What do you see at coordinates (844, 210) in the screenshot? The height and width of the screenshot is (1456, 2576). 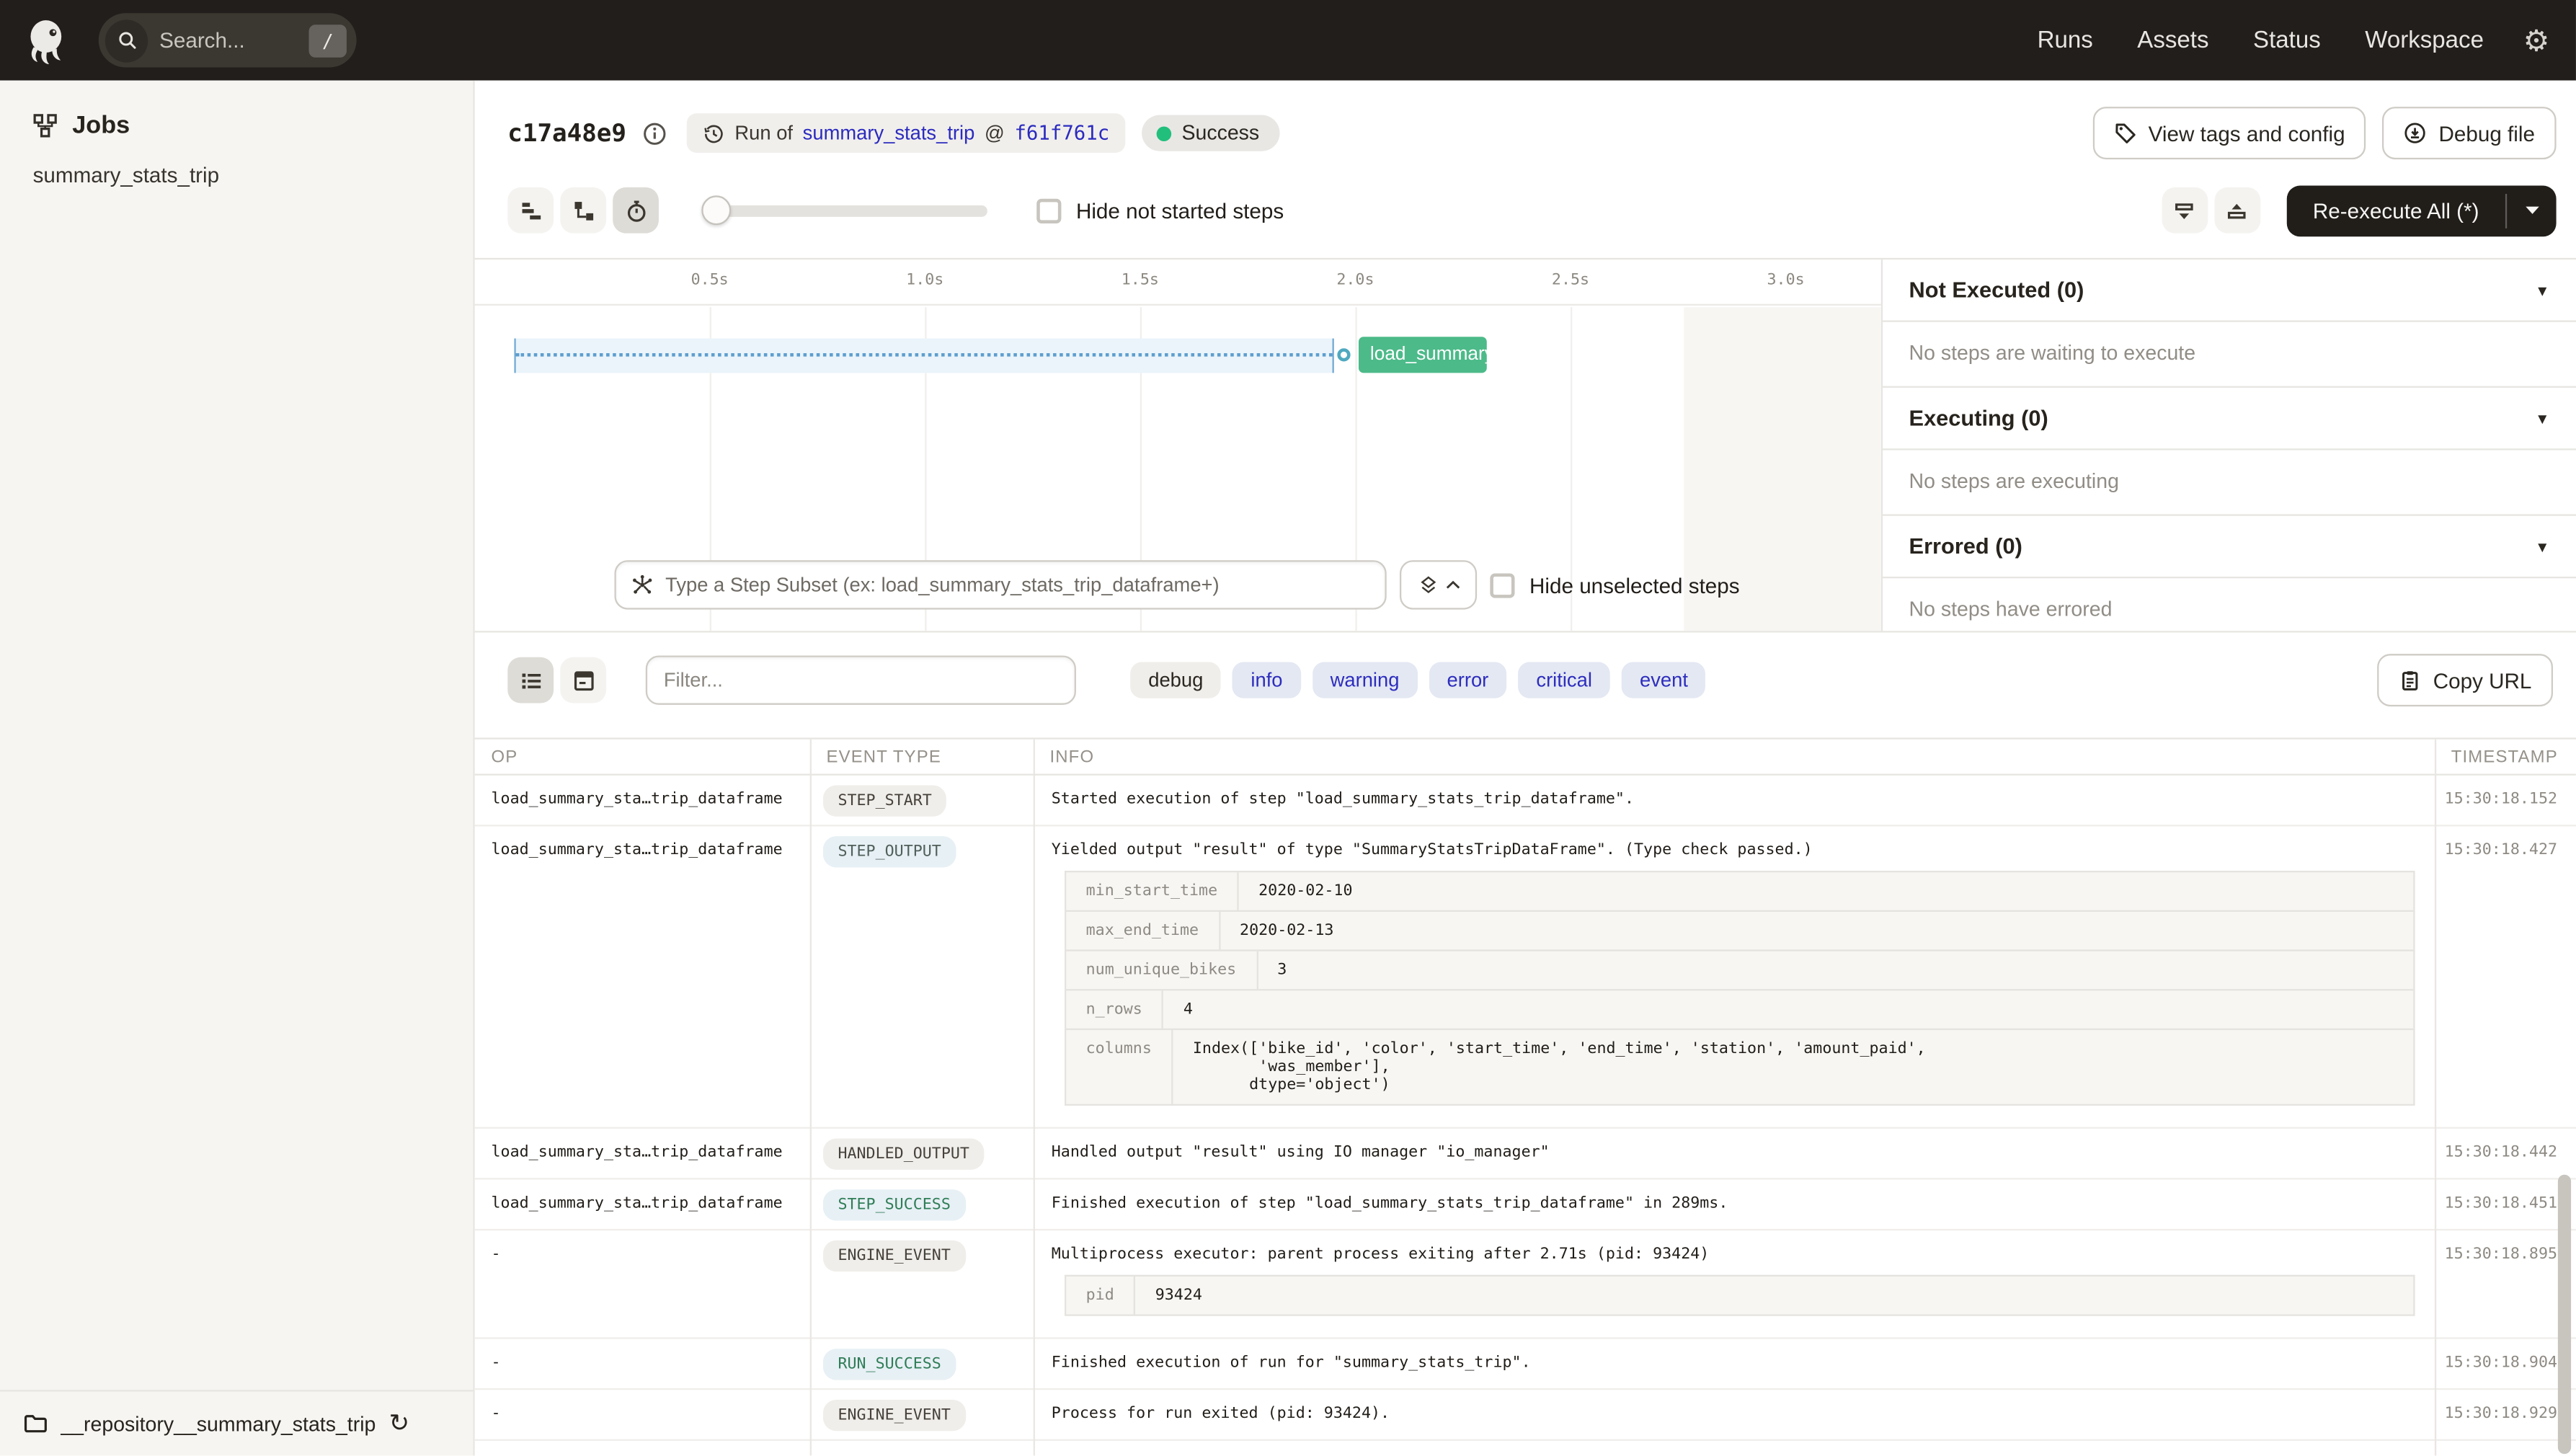 I see `zoom-slider` at bounding box center [844, 210].